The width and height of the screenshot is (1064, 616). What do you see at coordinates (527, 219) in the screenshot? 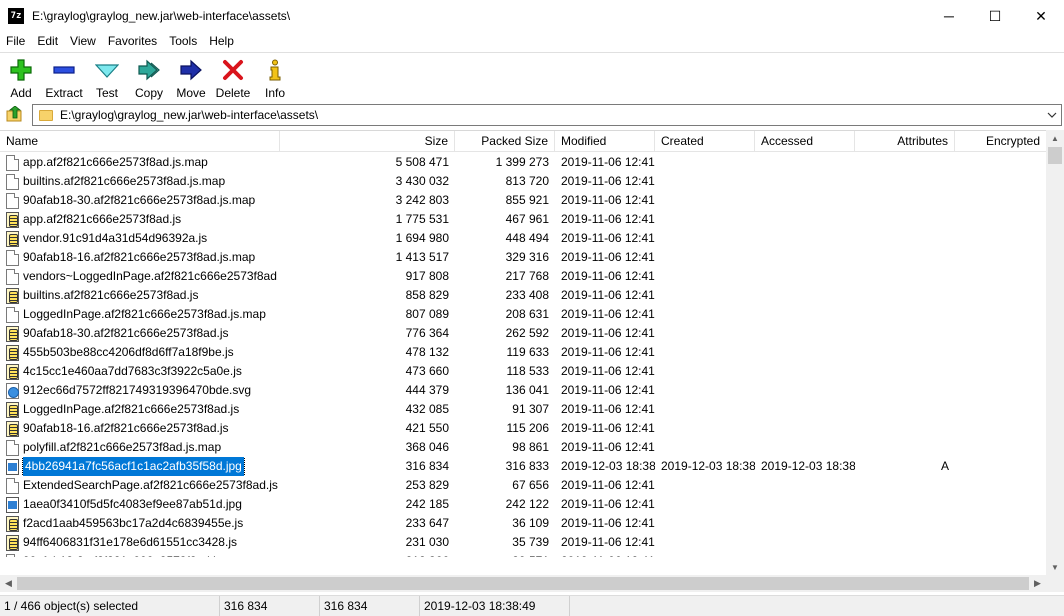
I see `file-packed-size: 467 961` at bounding box center [527, 219].